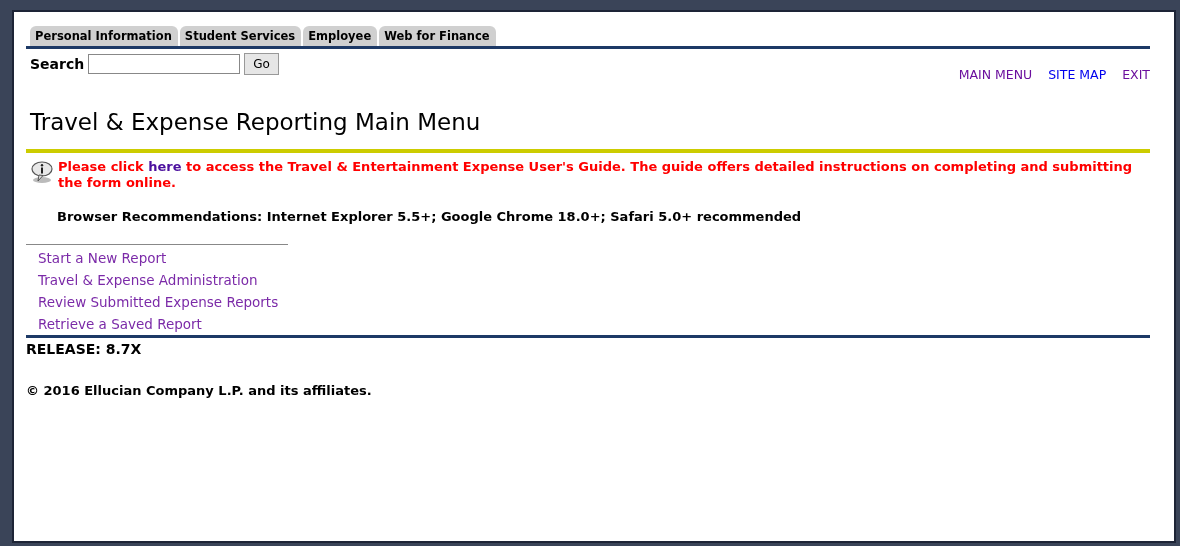 This screenshot has height=546, width=1180. Describe the element at coordinates (437, 36) in the screenshot. I see `tab: Web for Finance` at that location.